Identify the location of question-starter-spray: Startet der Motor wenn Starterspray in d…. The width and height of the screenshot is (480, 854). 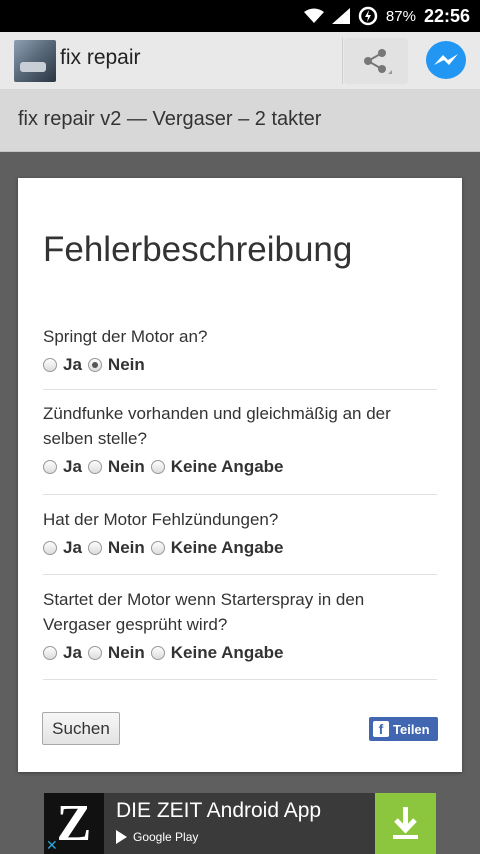
(240, 626).